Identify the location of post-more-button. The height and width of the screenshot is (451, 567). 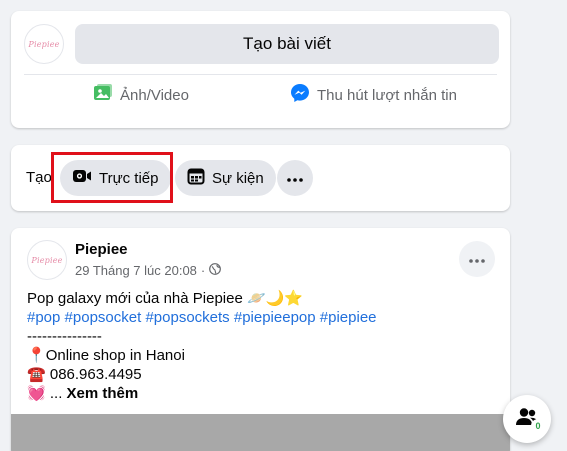
(477, 259).